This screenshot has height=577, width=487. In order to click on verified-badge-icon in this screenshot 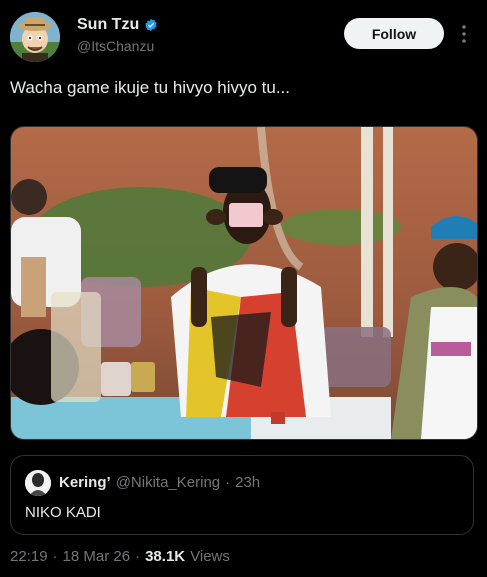, I will do `click(151, 25)`.